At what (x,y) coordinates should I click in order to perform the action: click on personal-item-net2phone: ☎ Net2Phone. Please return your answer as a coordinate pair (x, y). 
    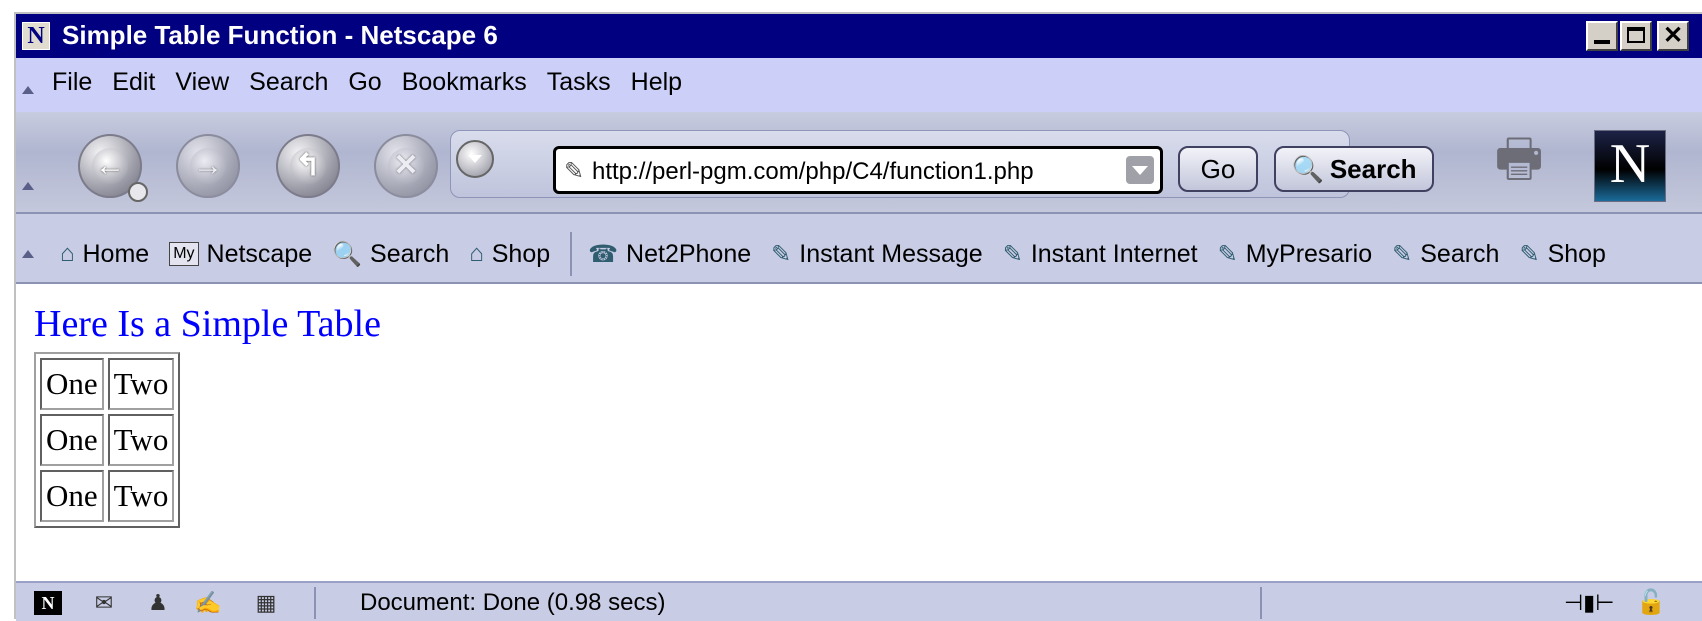
    Looking at the image, I should click on (669, 254).